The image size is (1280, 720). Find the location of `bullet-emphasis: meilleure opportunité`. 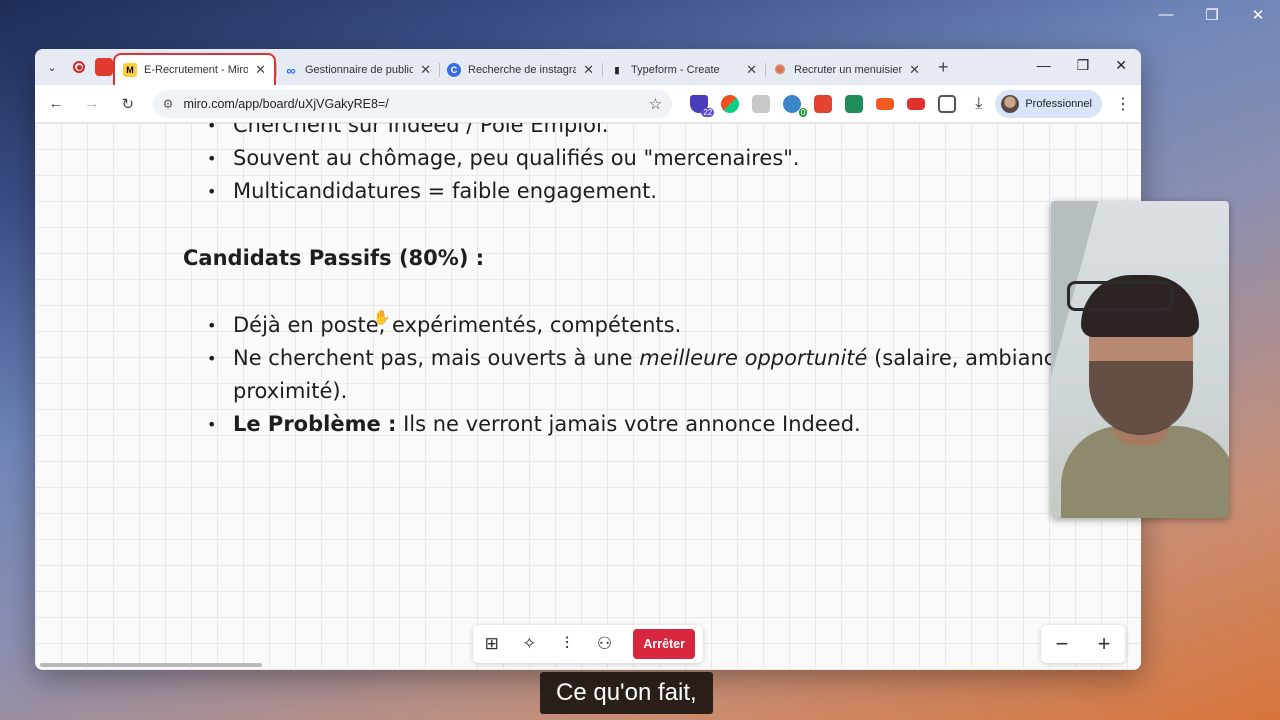

bullet-emphasis: meilleure opportunité is located at coordinates (753, 358).